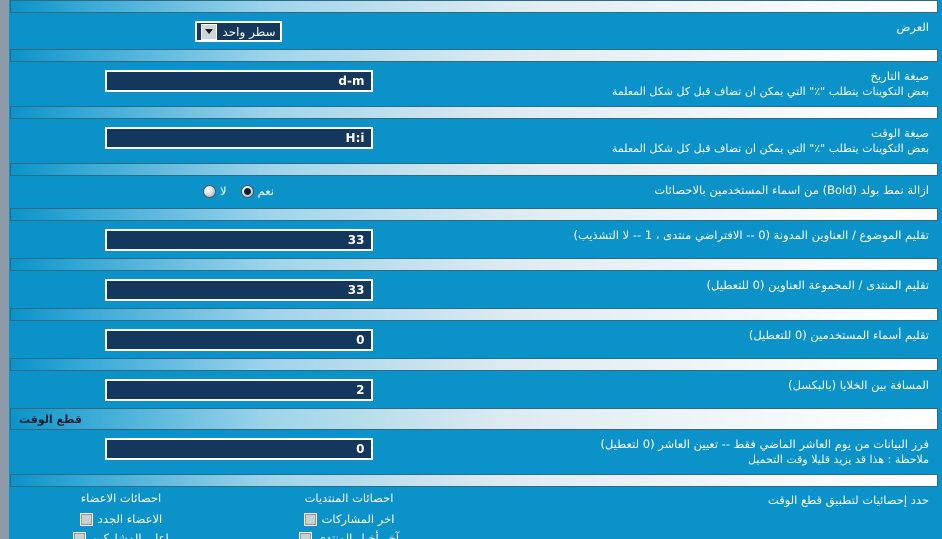 This screenshot has height=539, width=942. I want to click on checkbox-row: اعلى المشاركين, so click(122, 535).